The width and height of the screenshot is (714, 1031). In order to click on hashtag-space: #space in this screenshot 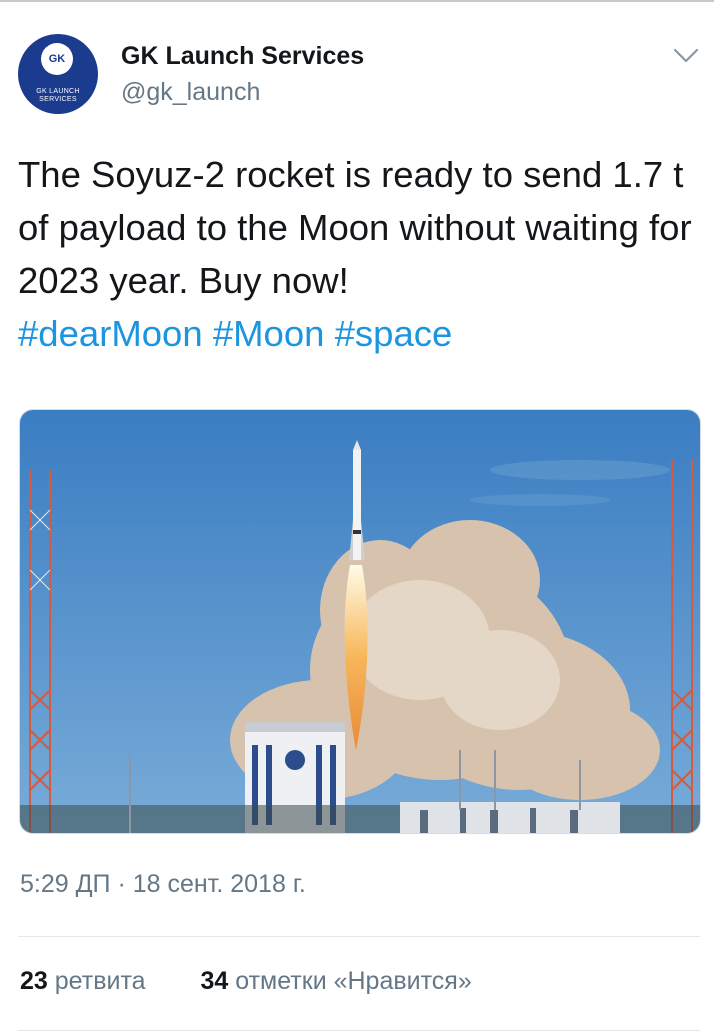, I will do `click(394, 333)`.